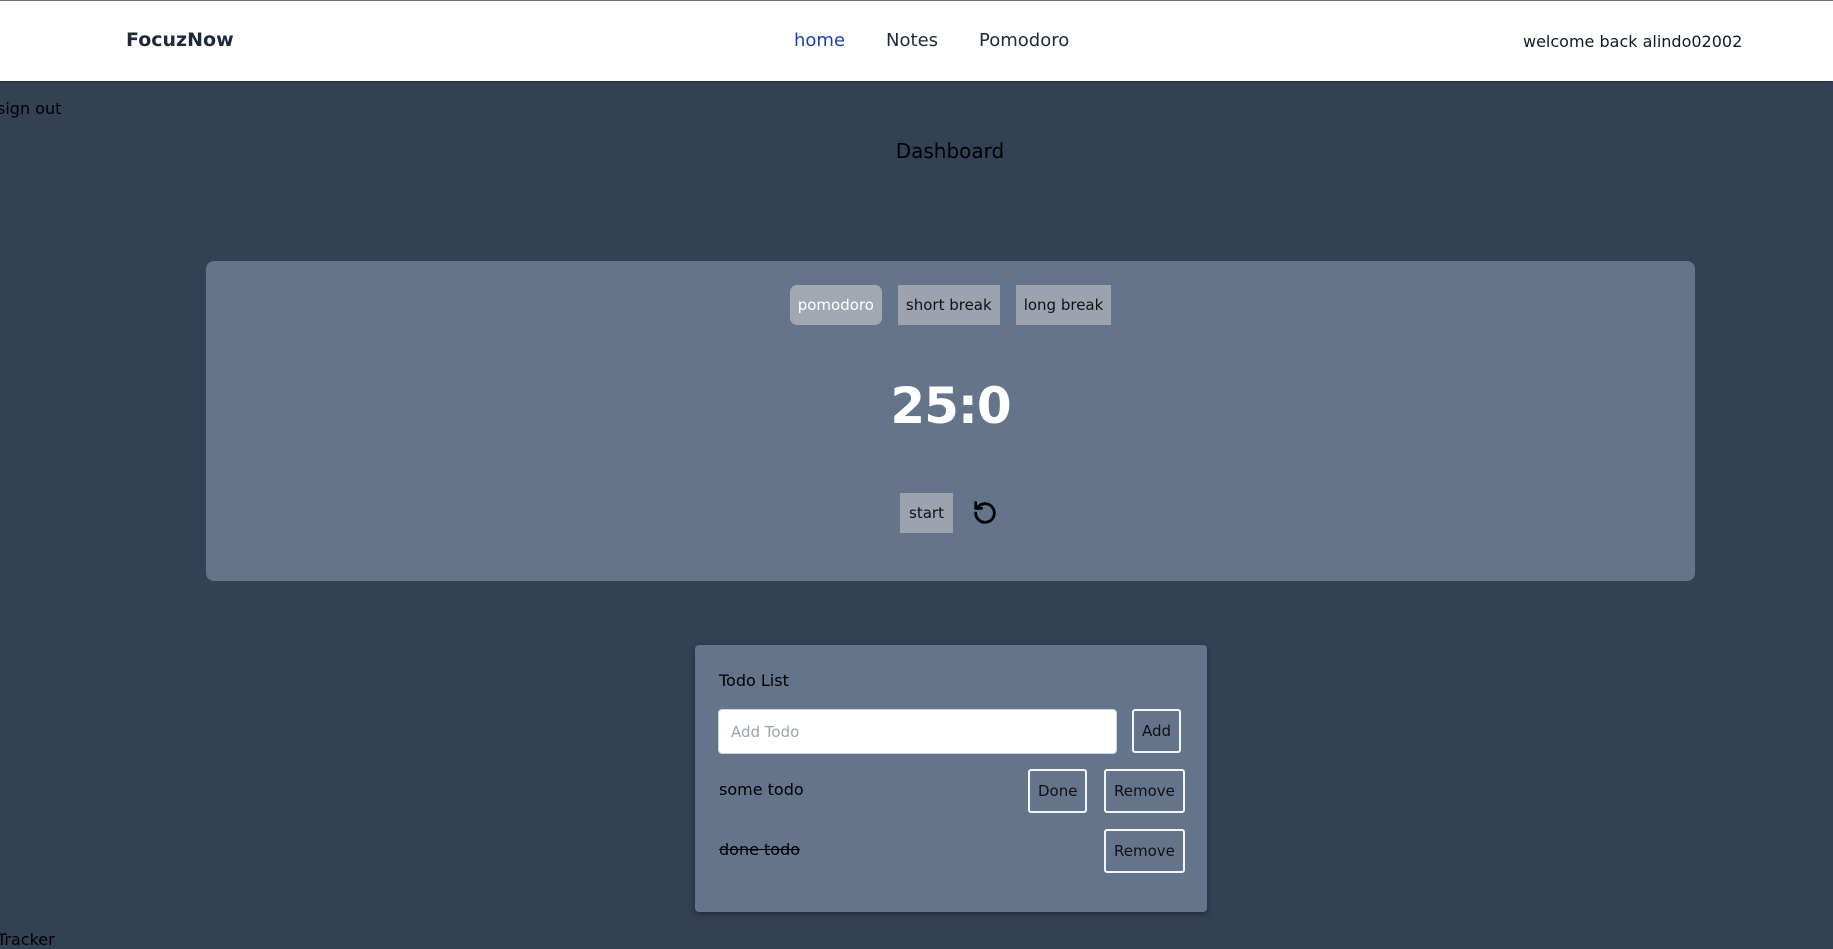 This screenshot has width=1833, height=949. I want to click on timer-display: 25:0, so click(950, 406).